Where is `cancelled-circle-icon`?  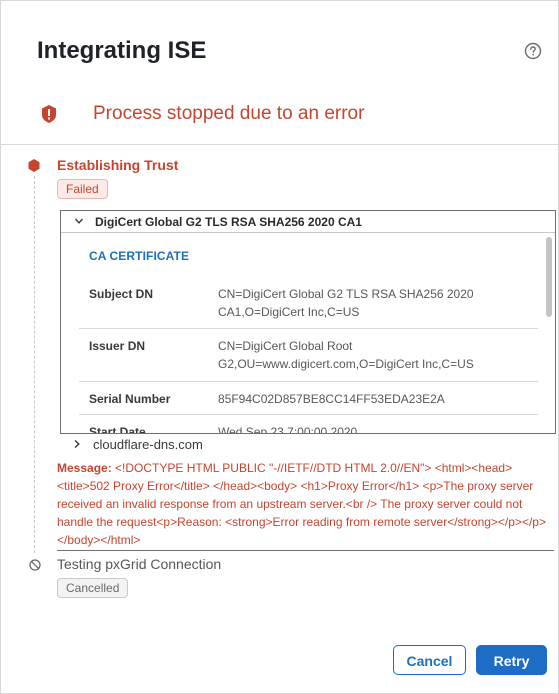 cancelled-circle-icon is located at coordinates (35, 565).